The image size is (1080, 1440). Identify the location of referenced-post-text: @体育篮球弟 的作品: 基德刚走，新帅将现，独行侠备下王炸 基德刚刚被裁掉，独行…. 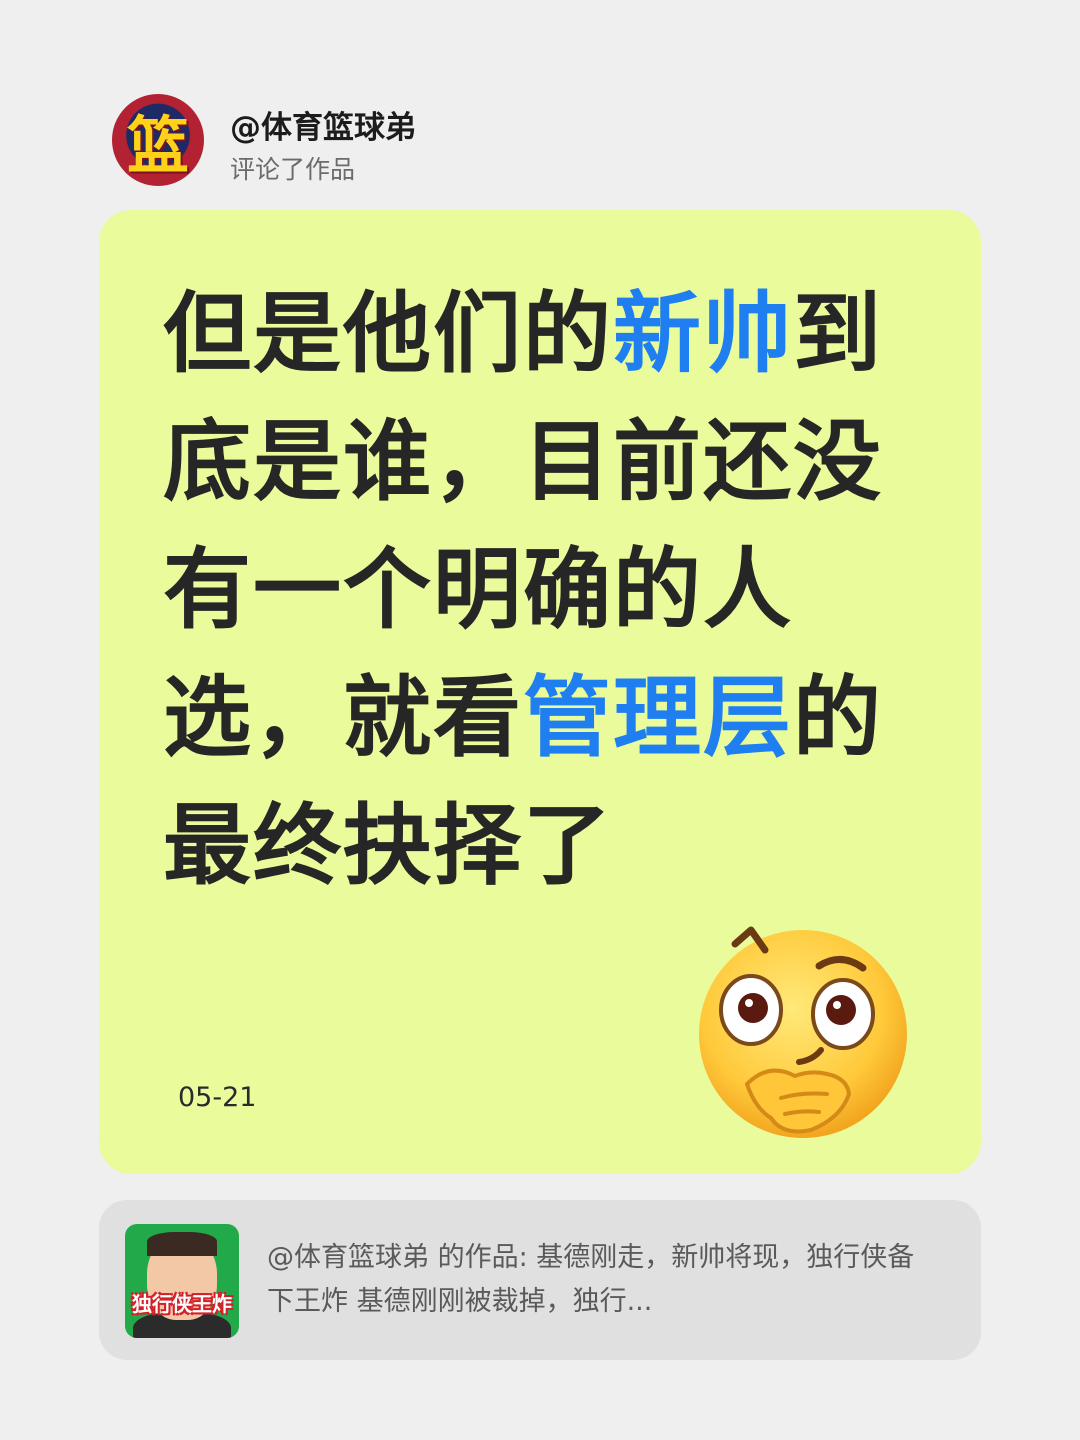
(599, 1280).